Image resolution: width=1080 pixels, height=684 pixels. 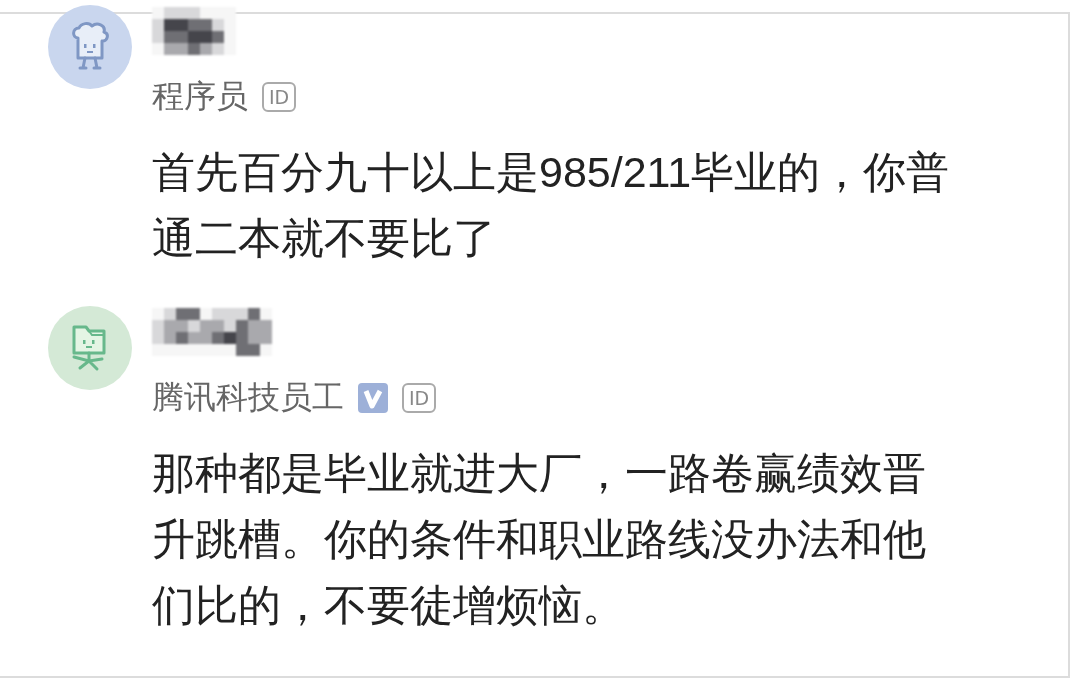 I want to click on comment-text: 首先百分九十以上是985/211毕业的，你普通二本就不要比了, so click(x=551, y=205).